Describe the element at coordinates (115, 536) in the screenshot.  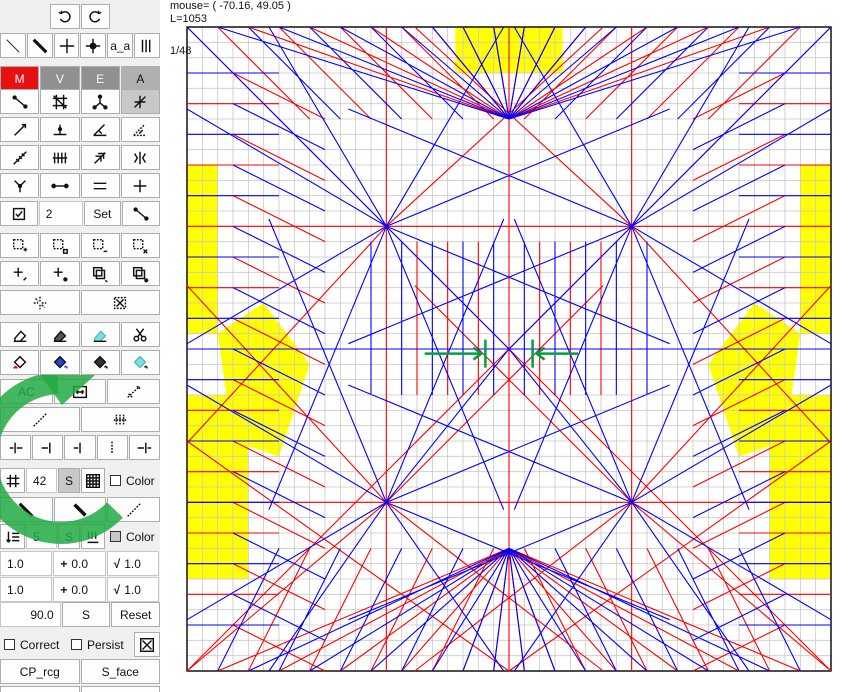
I see `interval-color-checkbox` at that location.